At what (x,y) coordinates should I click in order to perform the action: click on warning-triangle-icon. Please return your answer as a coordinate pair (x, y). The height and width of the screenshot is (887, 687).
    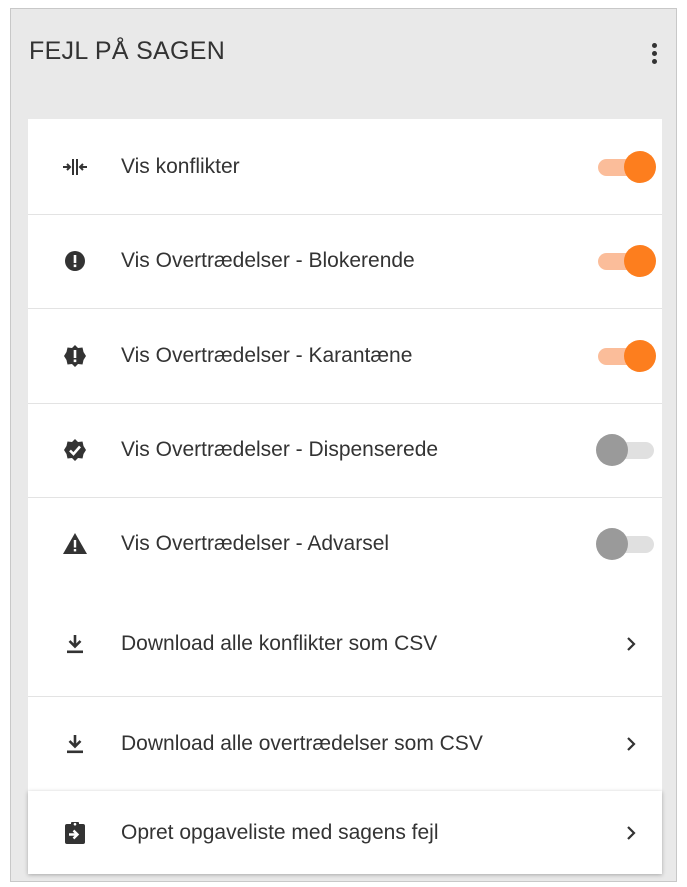
    Looking at the image, I should click on (75, 544).